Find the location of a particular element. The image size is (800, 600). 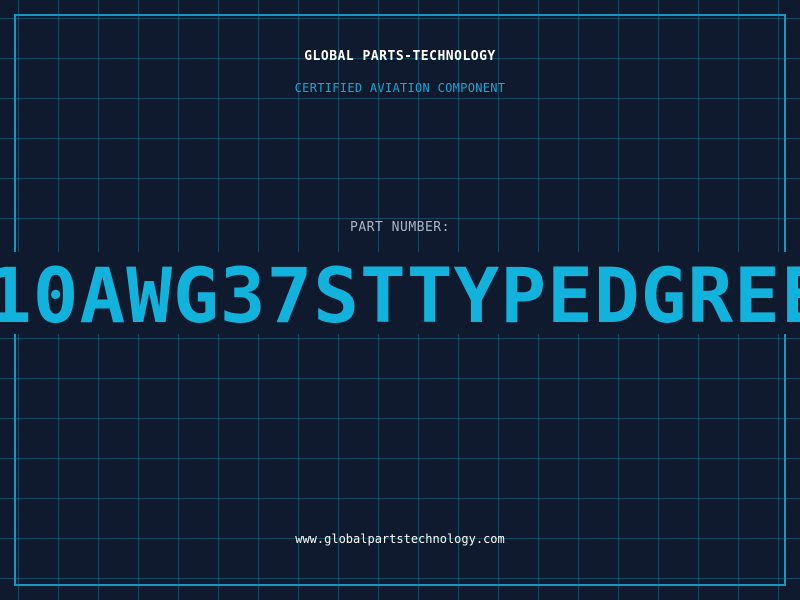

part-number-label: PART NUMBER: is located at coordinates (400, 227).